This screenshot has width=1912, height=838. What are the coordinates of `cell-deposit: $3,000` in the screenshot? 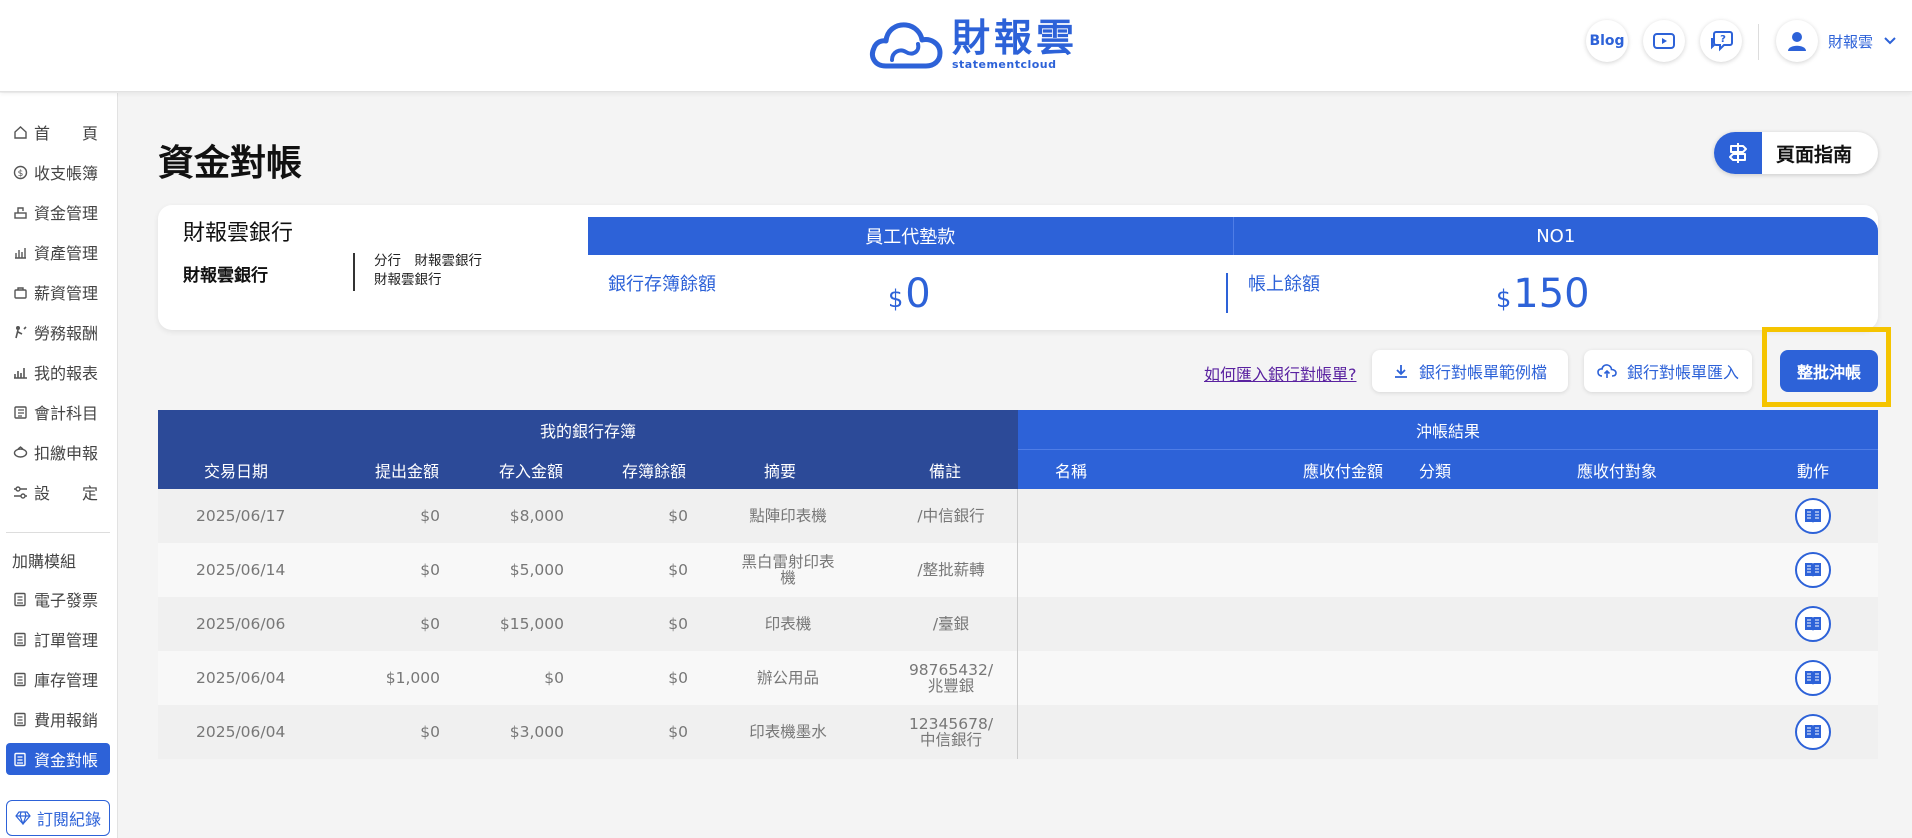 It's located at (536, 732).